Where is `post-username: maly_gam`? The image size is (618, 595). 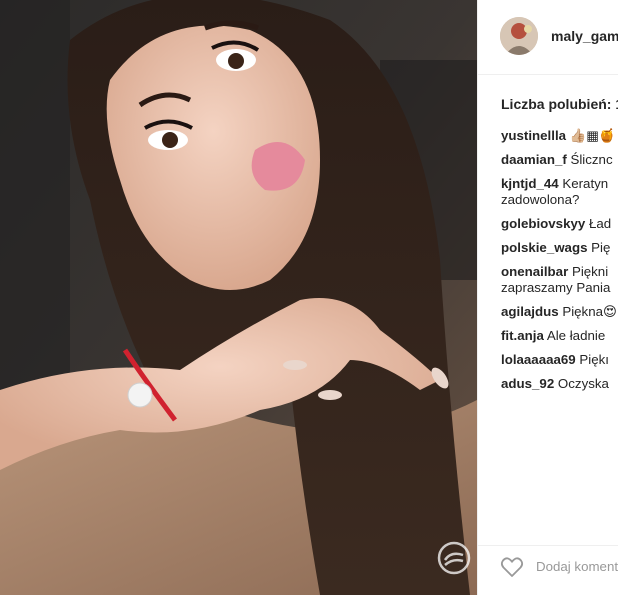
post-username: maly_gam is located at coordinates (584, 36).